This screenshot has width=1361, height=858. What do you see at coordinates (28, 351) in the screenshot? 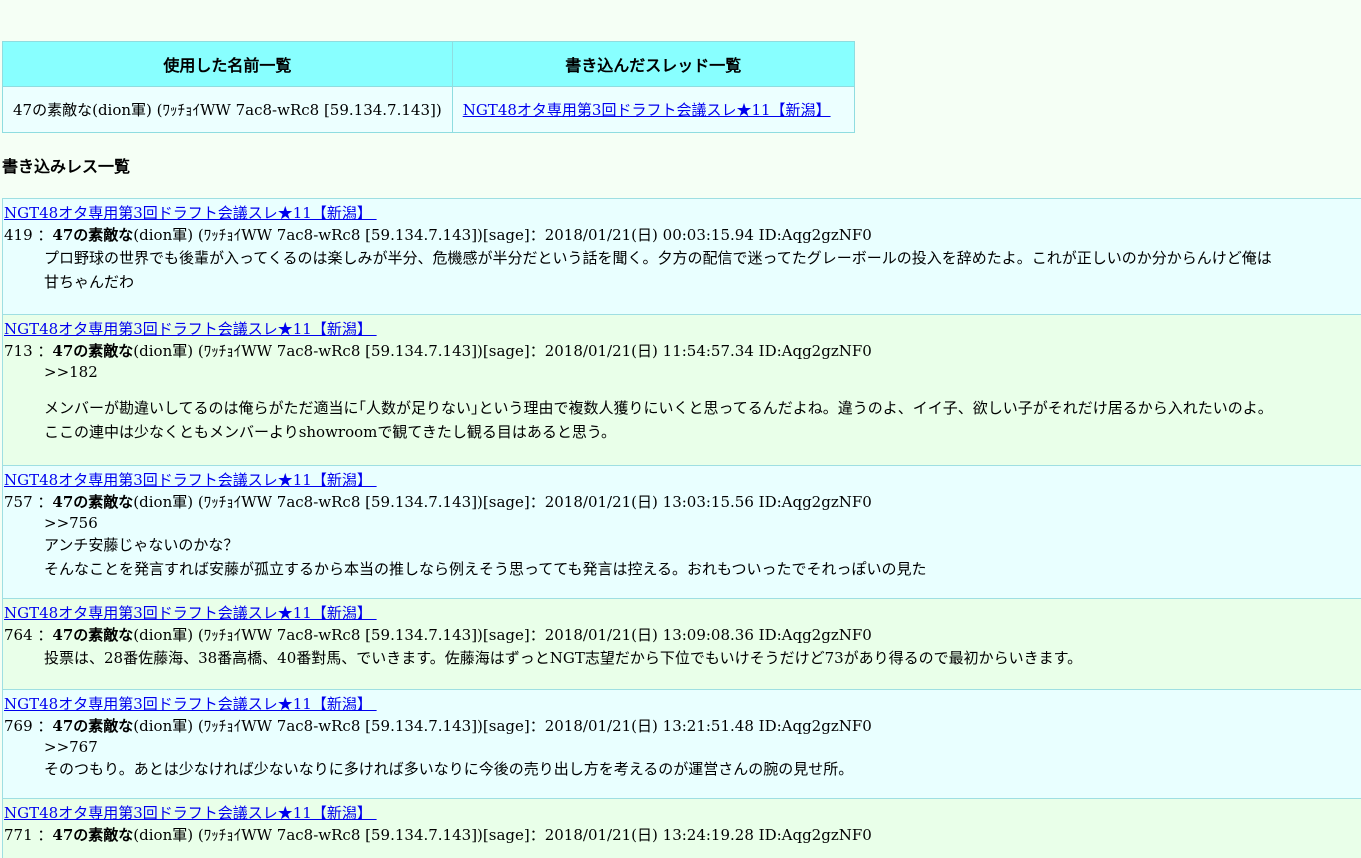
I see `post-number: 713 ：` at bounding box center [28, 351].